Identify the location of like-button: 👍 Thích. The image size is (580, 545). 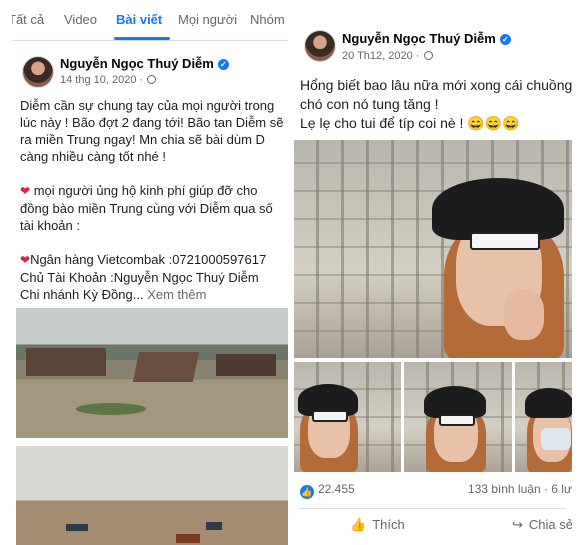
(377, 525).